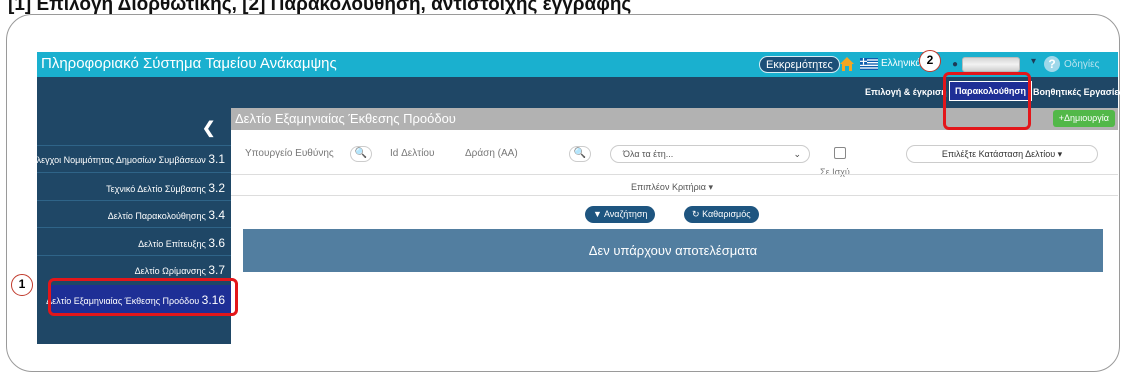 The image size is (1128, 376). What do you see at coordinates (955, 64) in the screenshot?
I see `user-icon: ●` at bounding box center [955, 64].